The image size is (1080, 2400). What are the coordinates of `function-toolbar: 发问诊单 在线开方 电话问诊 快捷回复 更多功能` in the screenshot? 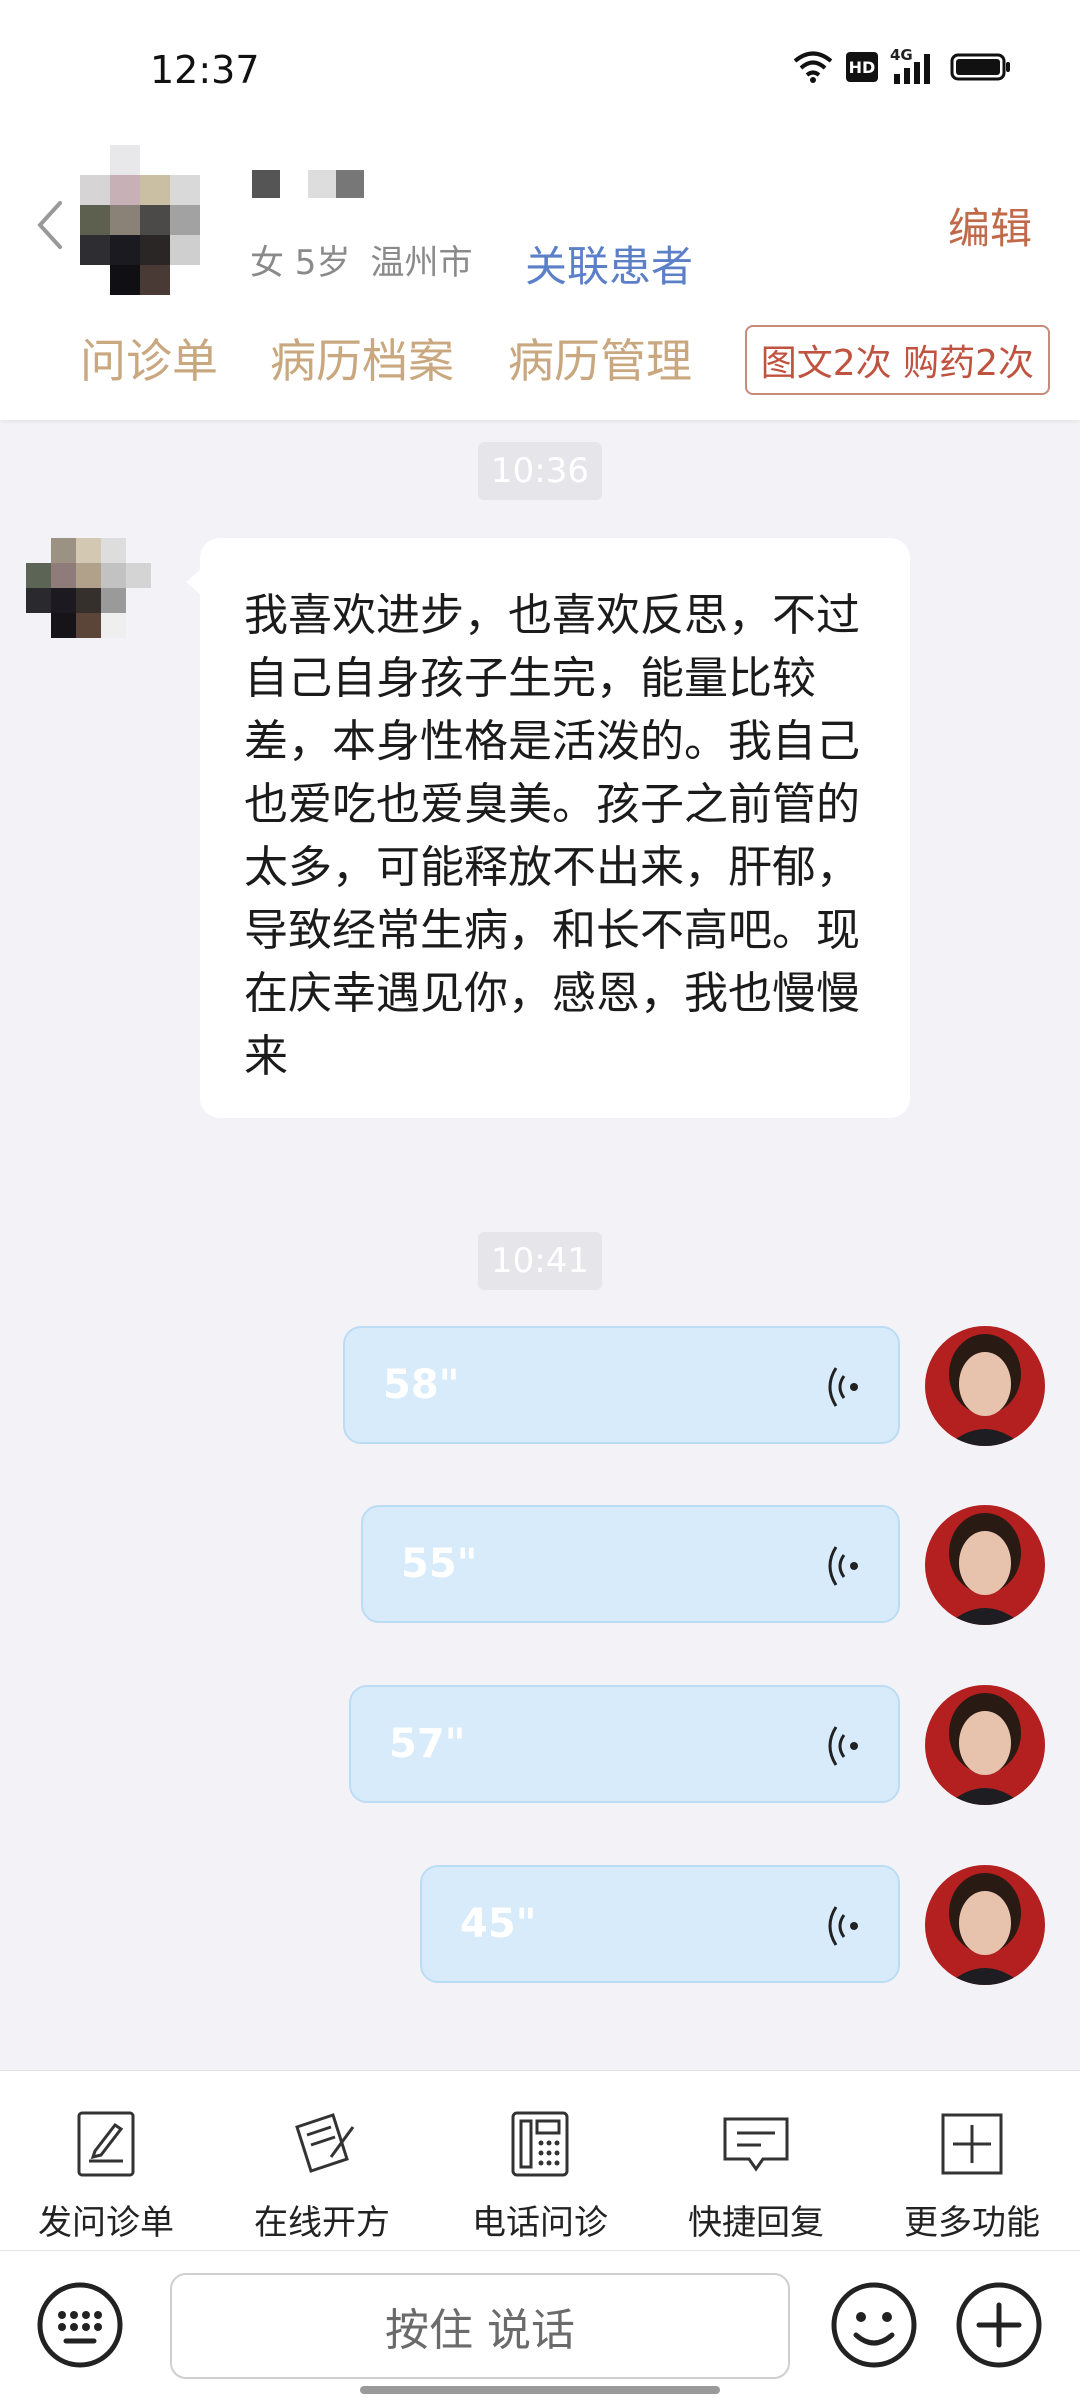 It's located at (540, 2160).